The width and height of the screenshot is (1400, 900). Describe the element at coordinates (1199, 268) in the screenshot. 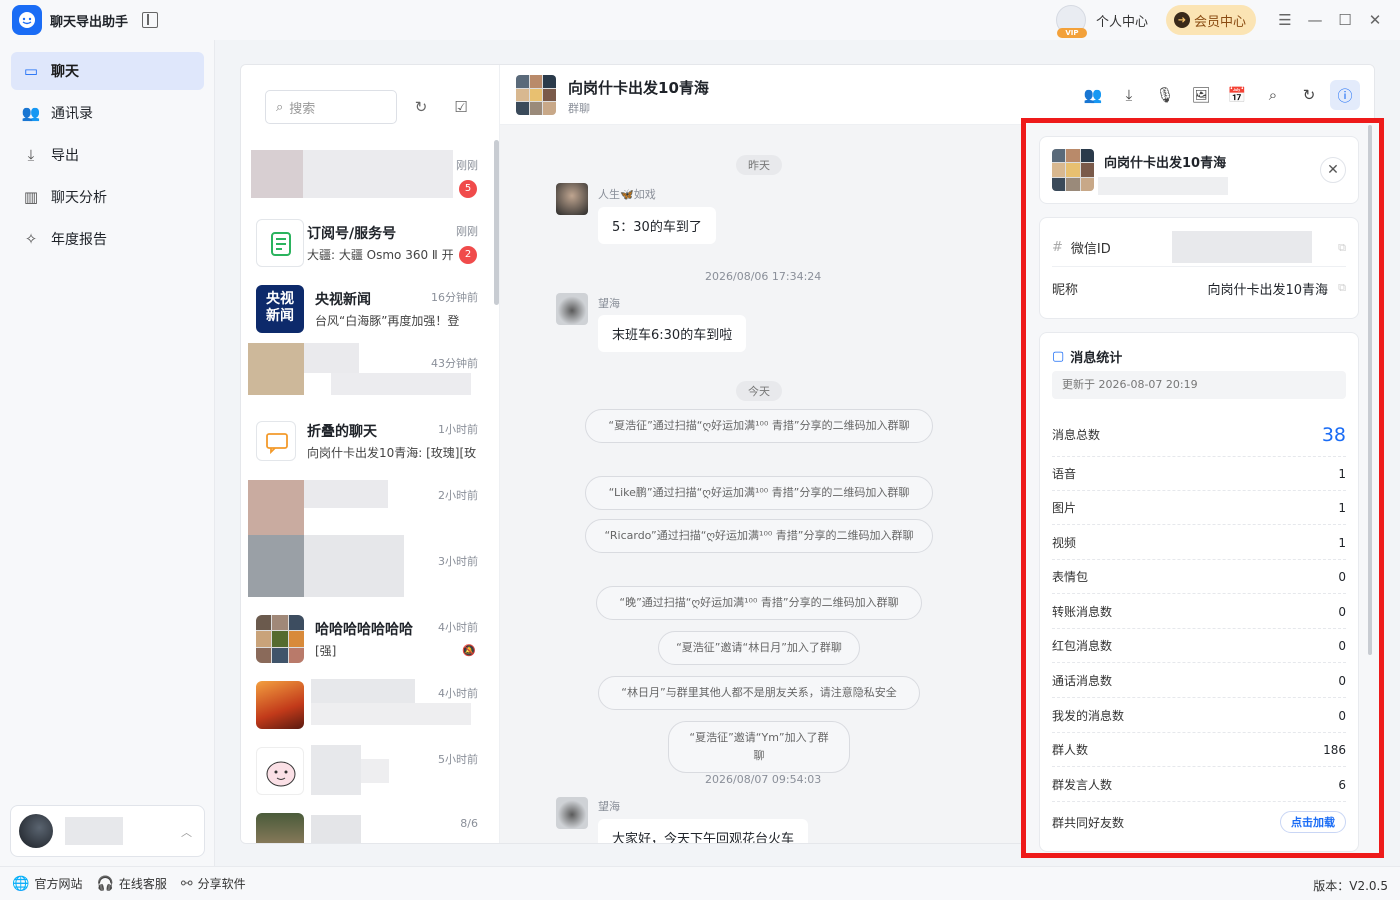

I see `id-card: # 微信ID ⧉ 昵称 向岗什卡出发10青海 ⧉` at that location.